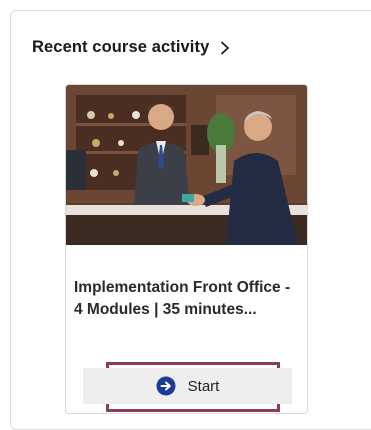 This screenshot has height=430, width=371. Describe the element at coordinates (203, 386) in the screenshot. I see `start-button-label: Start` at that location.